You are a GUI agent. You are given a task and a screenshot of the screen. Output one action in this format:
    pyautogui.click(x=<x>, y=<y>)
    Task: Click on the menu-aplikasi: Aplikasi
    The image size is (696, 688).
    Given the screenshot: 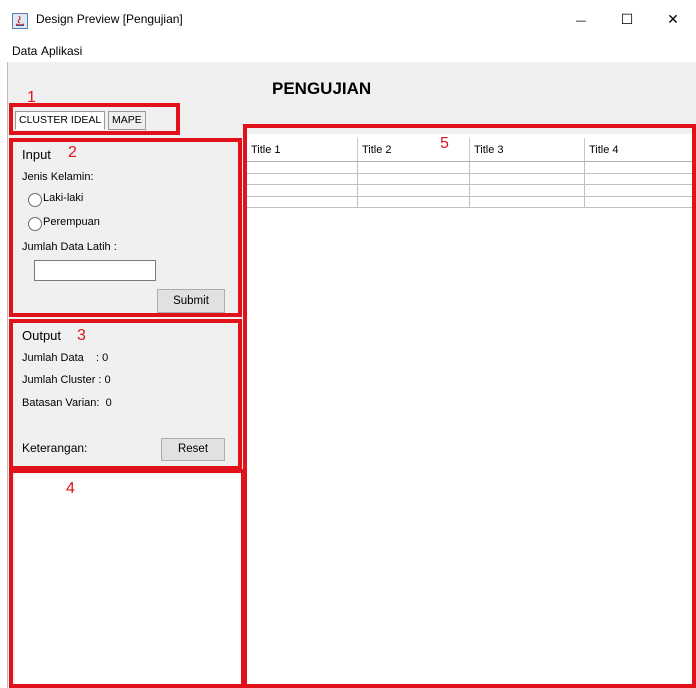 What is the action you would take?
    pyautogui.click(x=61, y=51)
    